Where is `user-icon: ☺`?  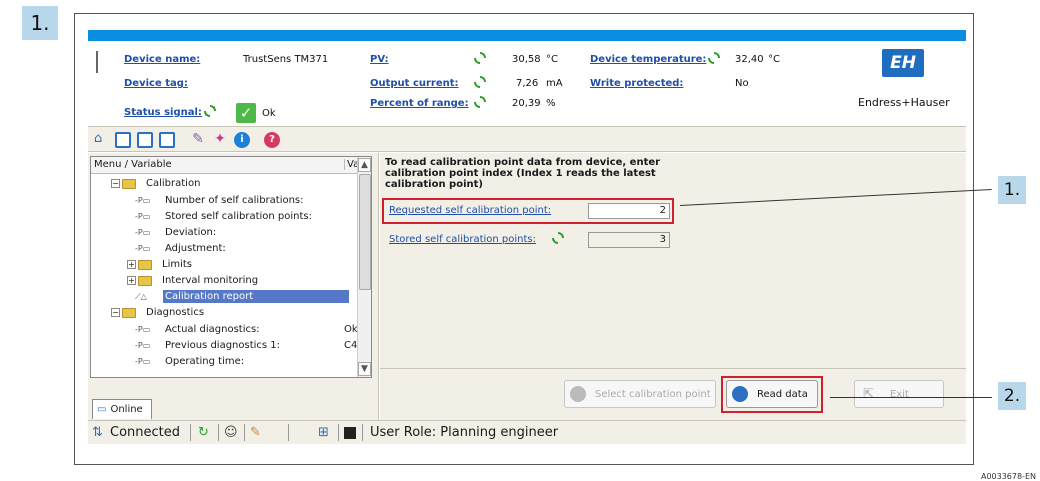 user-icon: ☺ is located at coordinates (231, 432).